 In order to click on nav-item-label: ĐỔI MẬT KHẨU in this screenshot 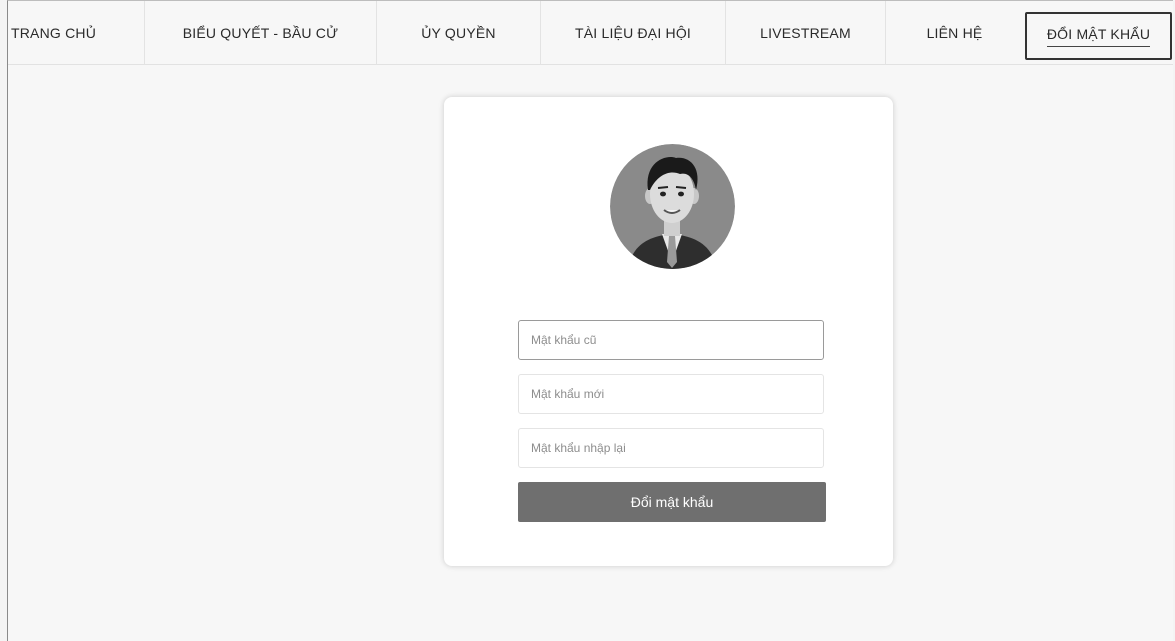, I will do `click(1098, 36)`.